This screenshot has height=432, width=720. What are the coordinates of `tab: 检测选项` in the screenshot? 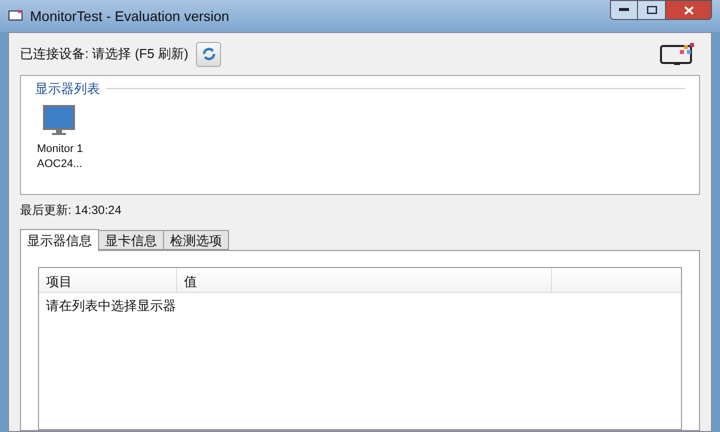 It's located at (196, 240).